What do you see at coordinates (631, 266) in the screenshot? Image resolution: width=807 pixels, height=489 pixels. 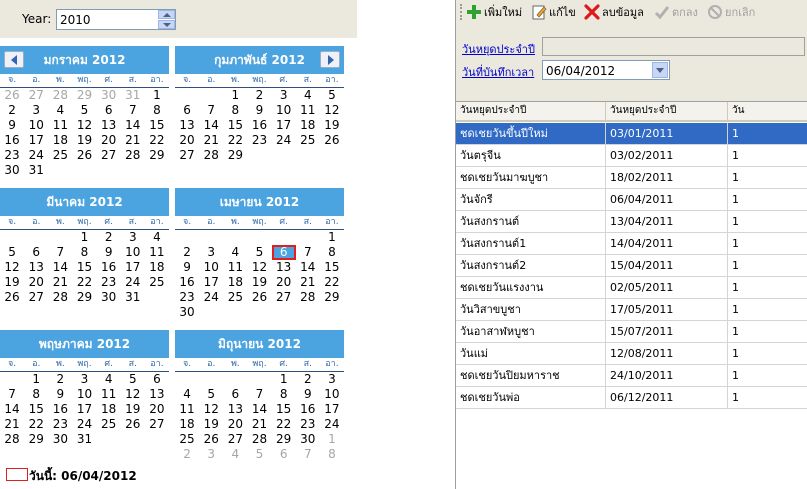 I see `table-row: วันสงกรานต์2 15/04/2011 1` at bounding box center [631, 266].